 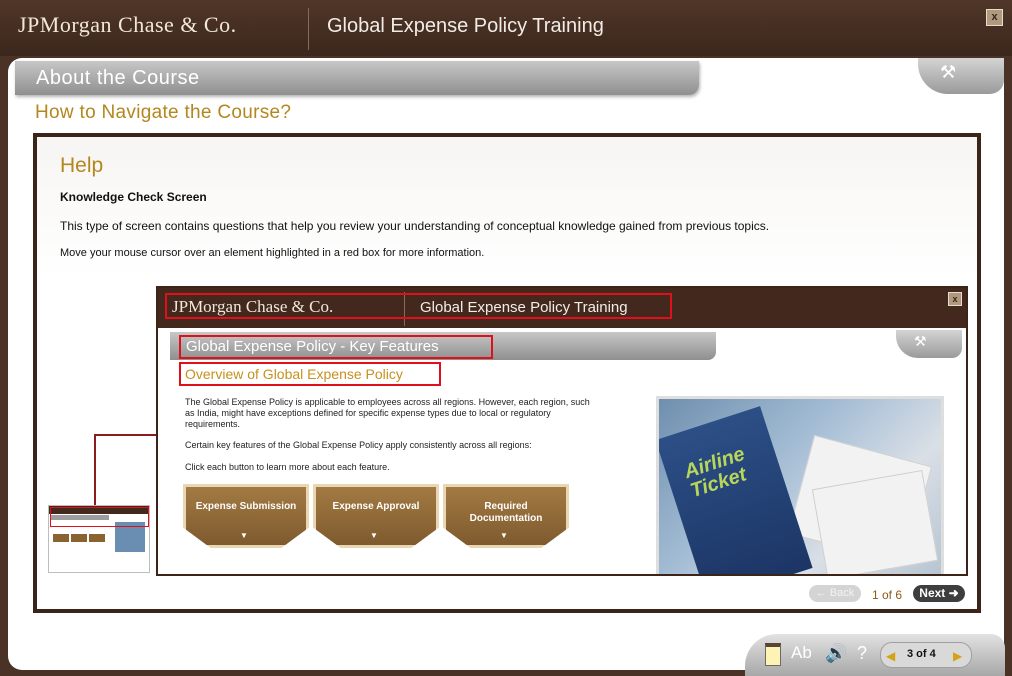 I want to click on text-size-button: Ab, so click(x=801, y=653).